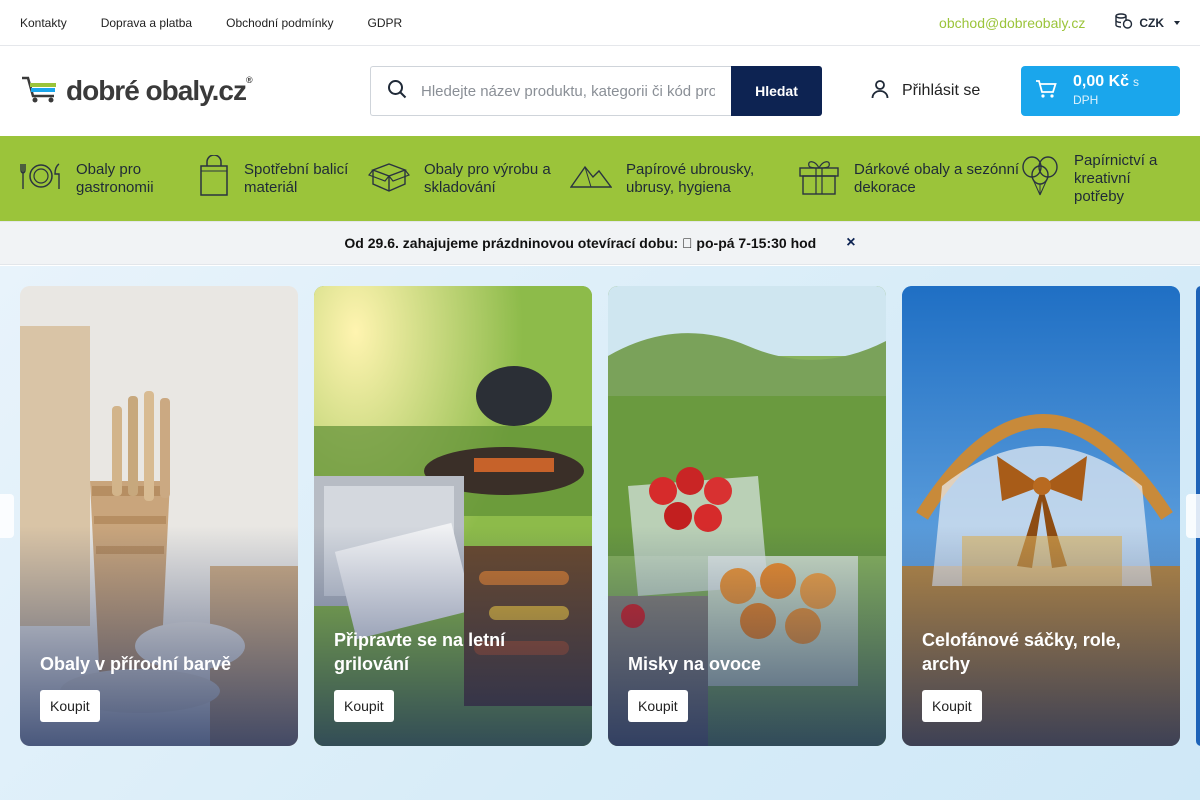  I want to click on cart-button: 0,00 Kč s DPH, so click(1100, 91).